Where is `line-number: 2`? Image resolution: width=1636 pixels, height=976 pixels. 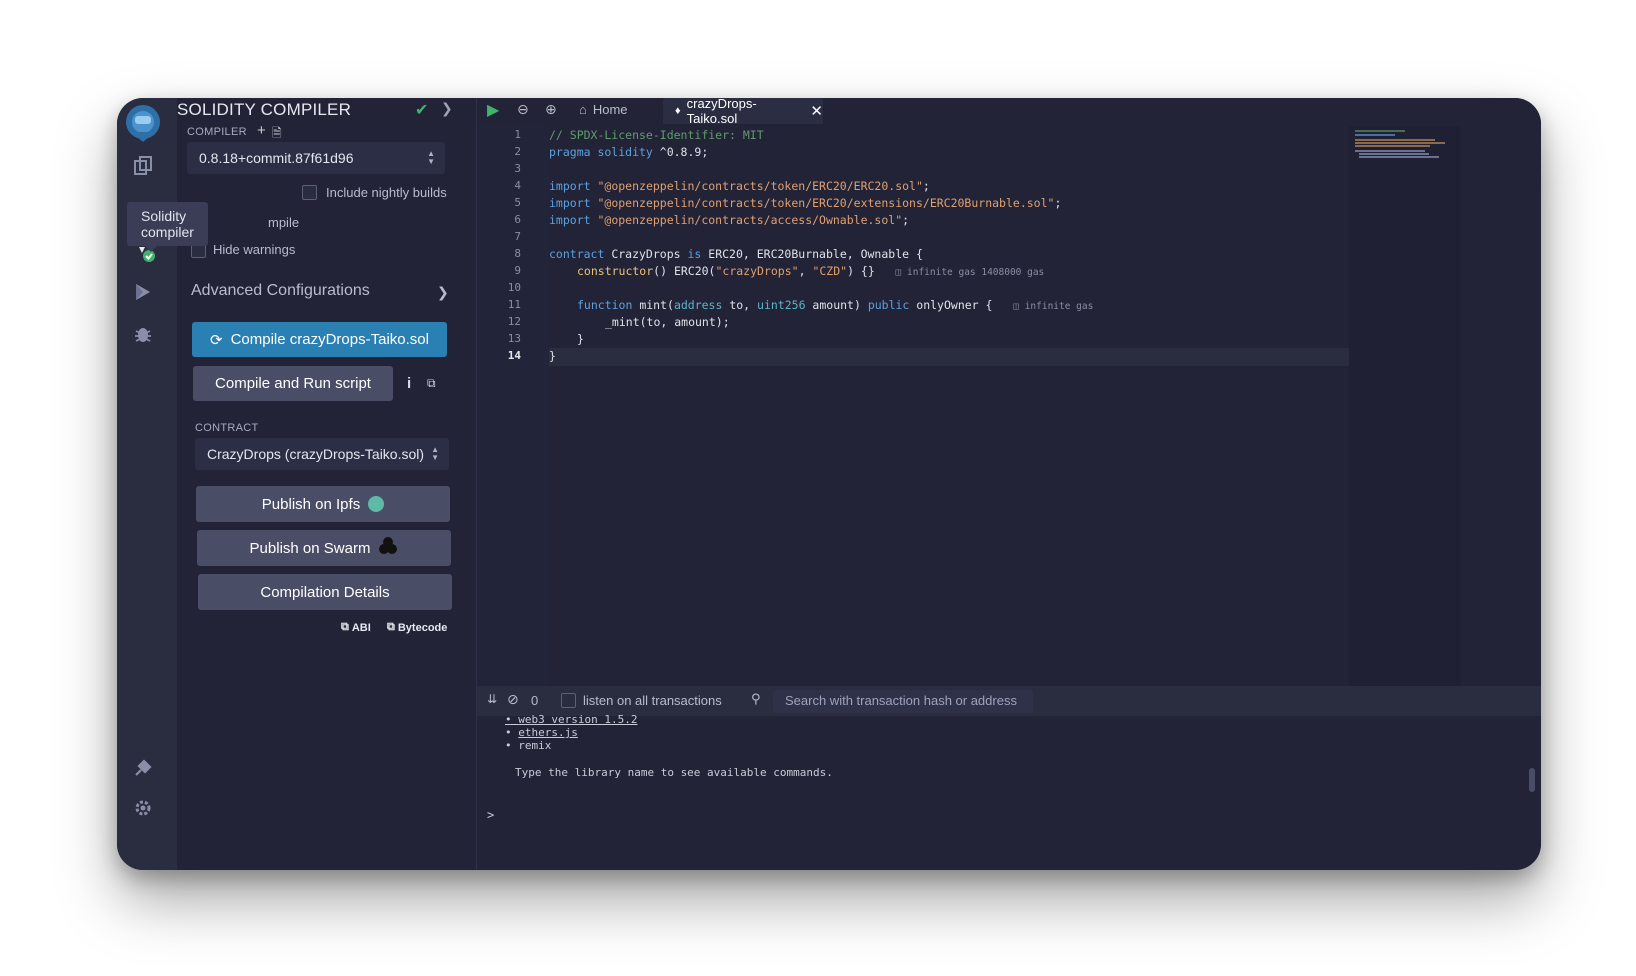 line-number: 2 is located at coordinates (517, 151).